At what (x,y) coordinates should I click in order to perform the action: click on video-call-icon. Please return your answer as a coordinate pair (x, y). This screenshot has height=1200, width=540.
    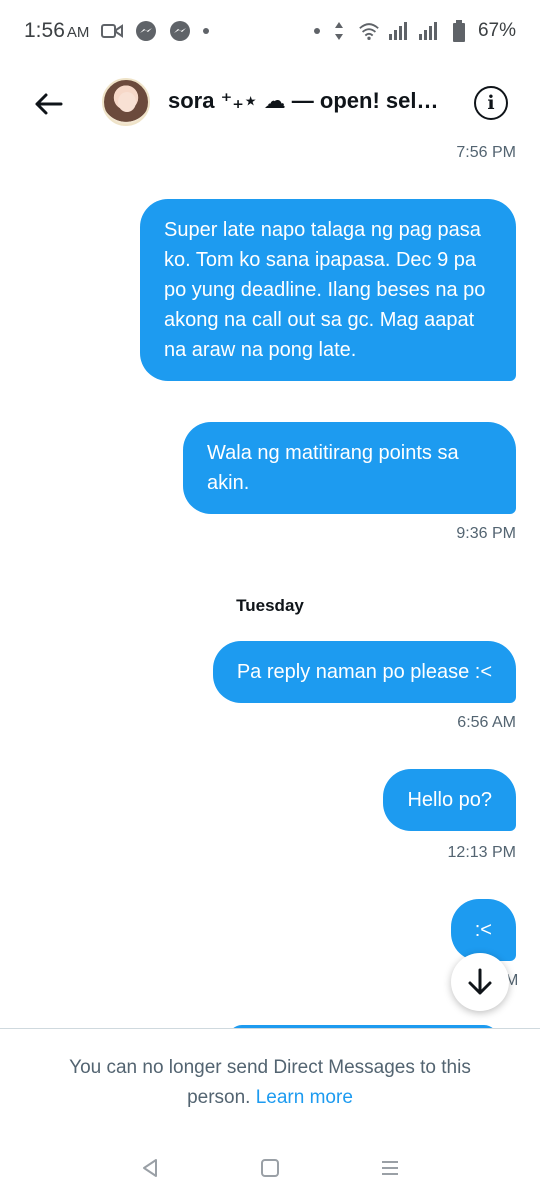
    Looking at the image, I should click on (112, 31).